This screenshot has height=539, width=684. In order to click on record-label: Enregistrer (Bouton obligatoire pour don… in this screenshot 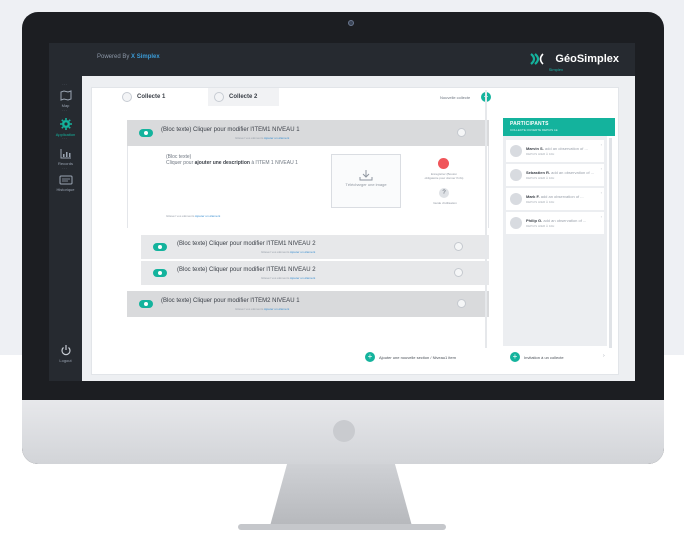, I will do `click(444, 176)`.